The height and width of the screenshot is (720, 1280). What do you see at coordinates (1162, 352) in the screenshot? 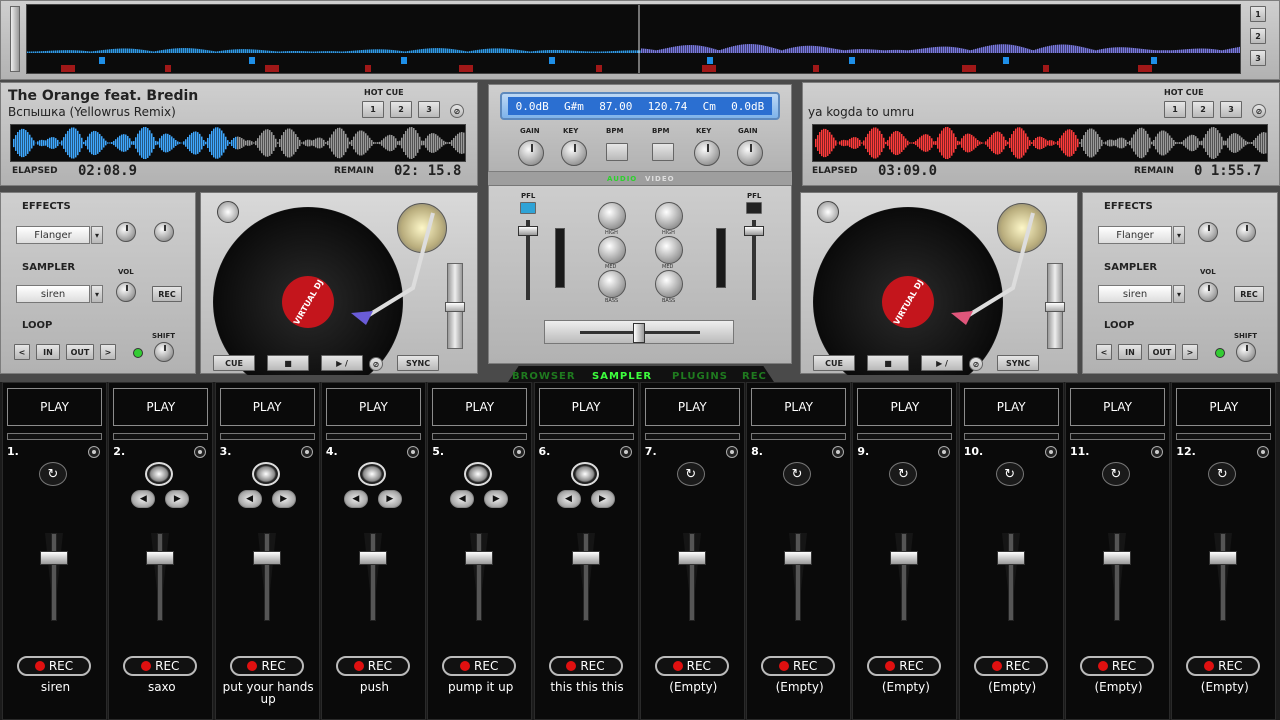
I see `right-loop-button-3: OUT` at bounding box center [1162, 352].